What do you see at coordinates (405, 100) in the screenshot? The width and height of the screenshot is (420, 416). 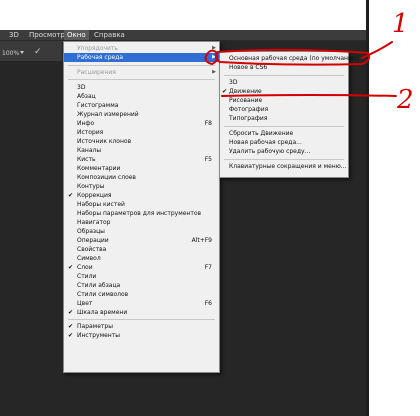 I see `annotation-number-2: 2` at bounding box center [405, 100].